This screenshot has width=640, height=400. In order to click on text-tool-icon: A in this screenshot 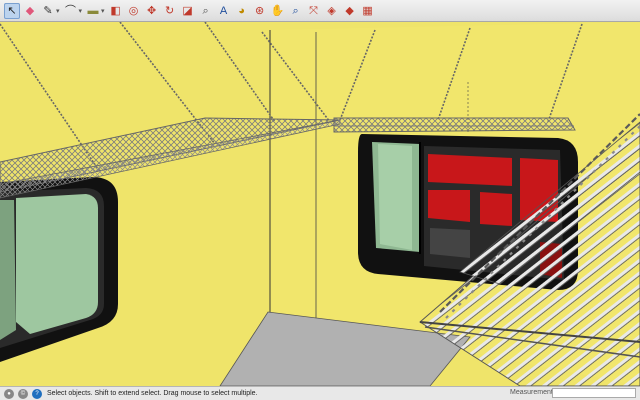, I will do `click(224, 11)`.